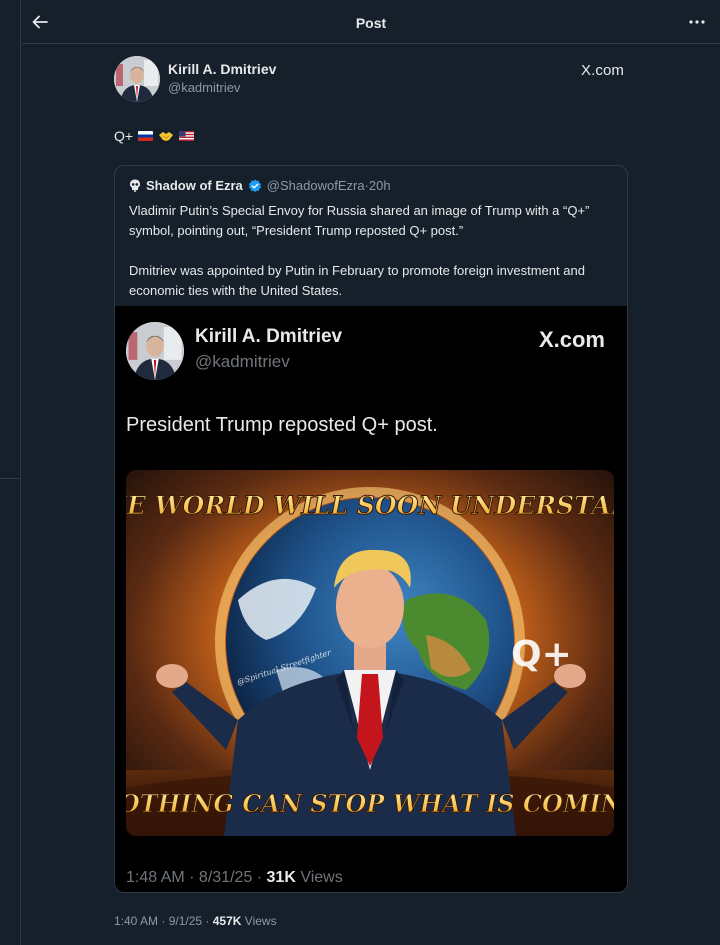 Image resolution: width=720 pixels, height=945 pixels. What do you see at coordinates (329, 185) in the screenshot?
I see `quote-author-handle: @ShadowofEzra·20h` at bounding box center [329, 185].